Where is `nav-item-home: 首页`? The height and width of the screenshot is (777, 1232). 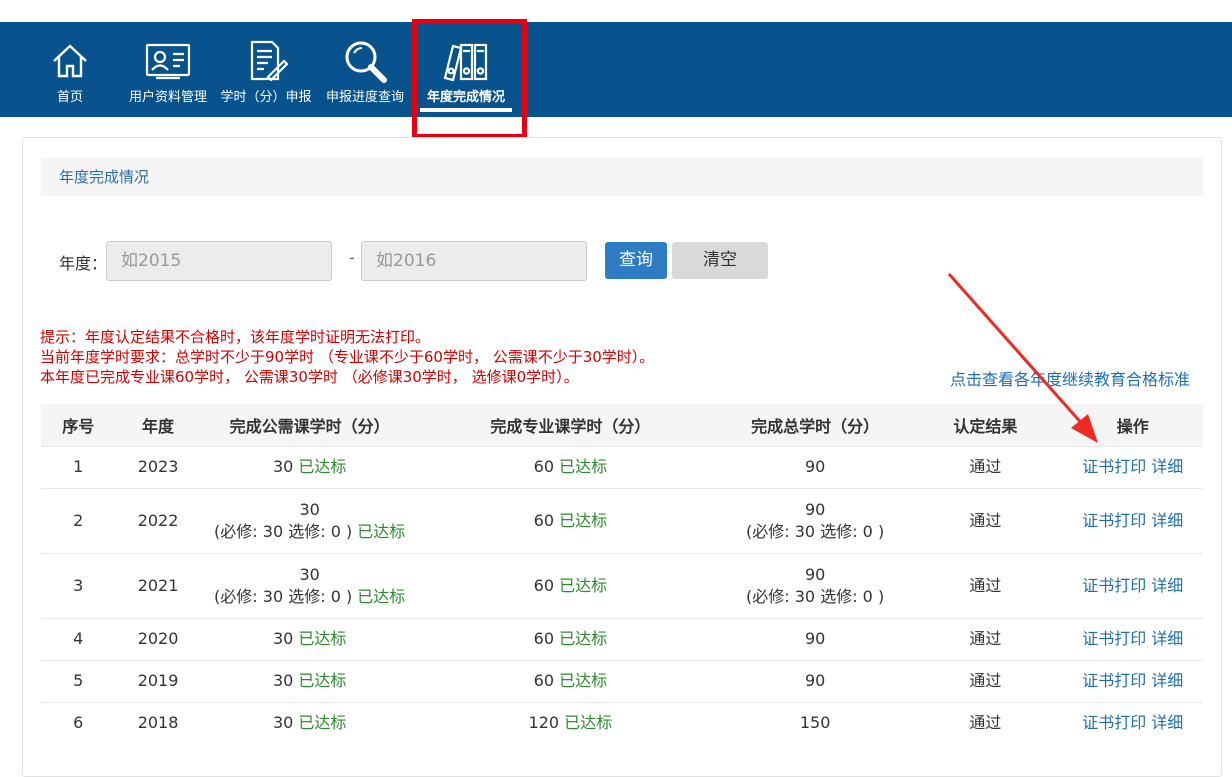 nav-item-home: 首页 is located at coordinates (70, 69).